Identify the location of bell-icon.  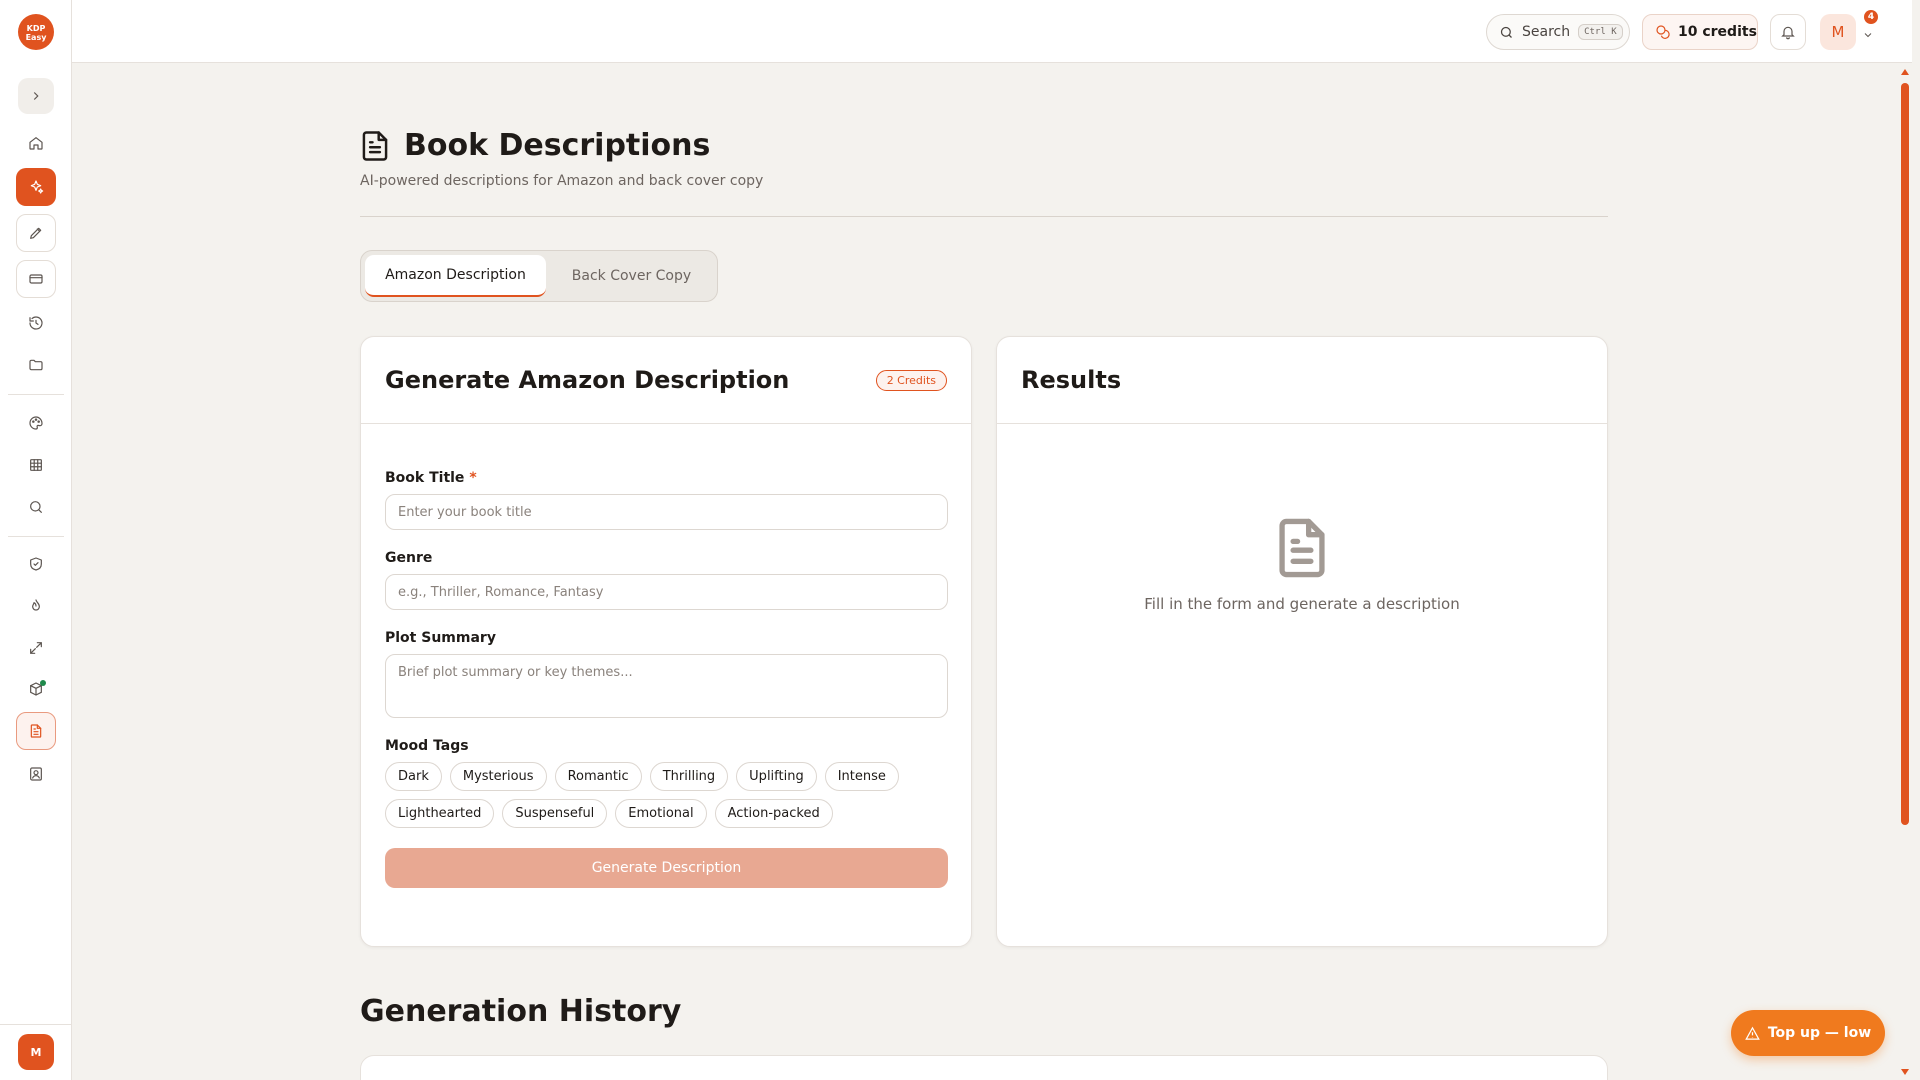
(1788, 33).